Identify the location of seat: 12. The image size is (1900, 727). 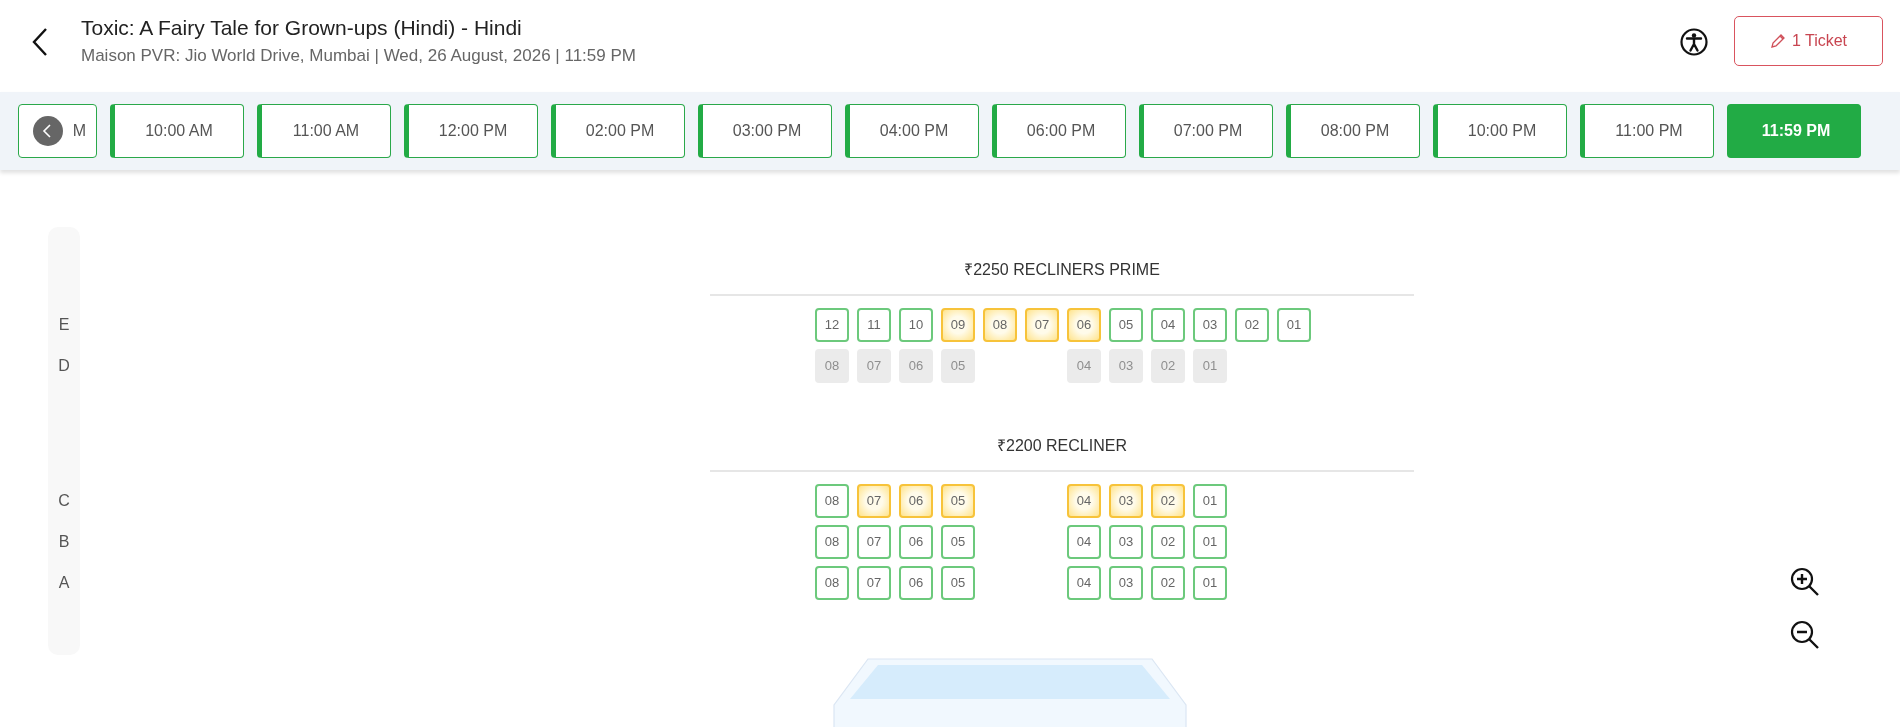
(832, 324).